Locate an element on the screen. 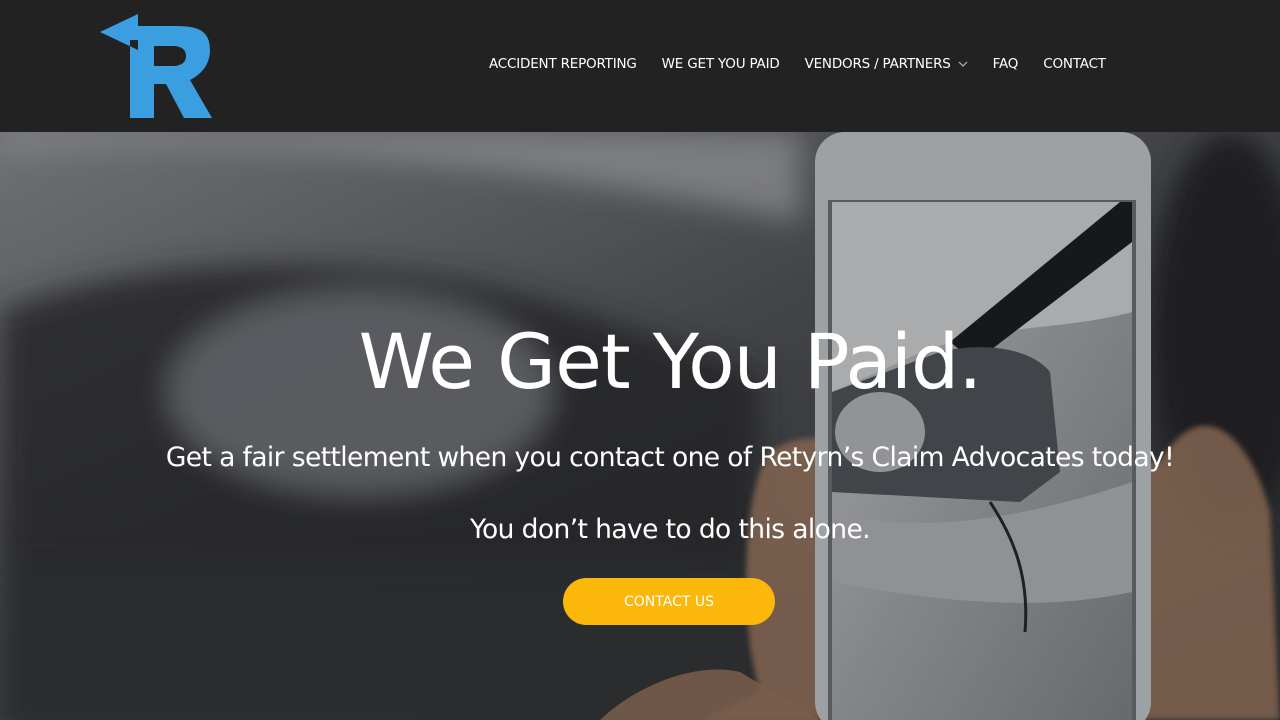 This screenshot has height=720, width=1280. nav-accident-reporting: ACCIDENT REPORTING is located at coordinates (563, 64).